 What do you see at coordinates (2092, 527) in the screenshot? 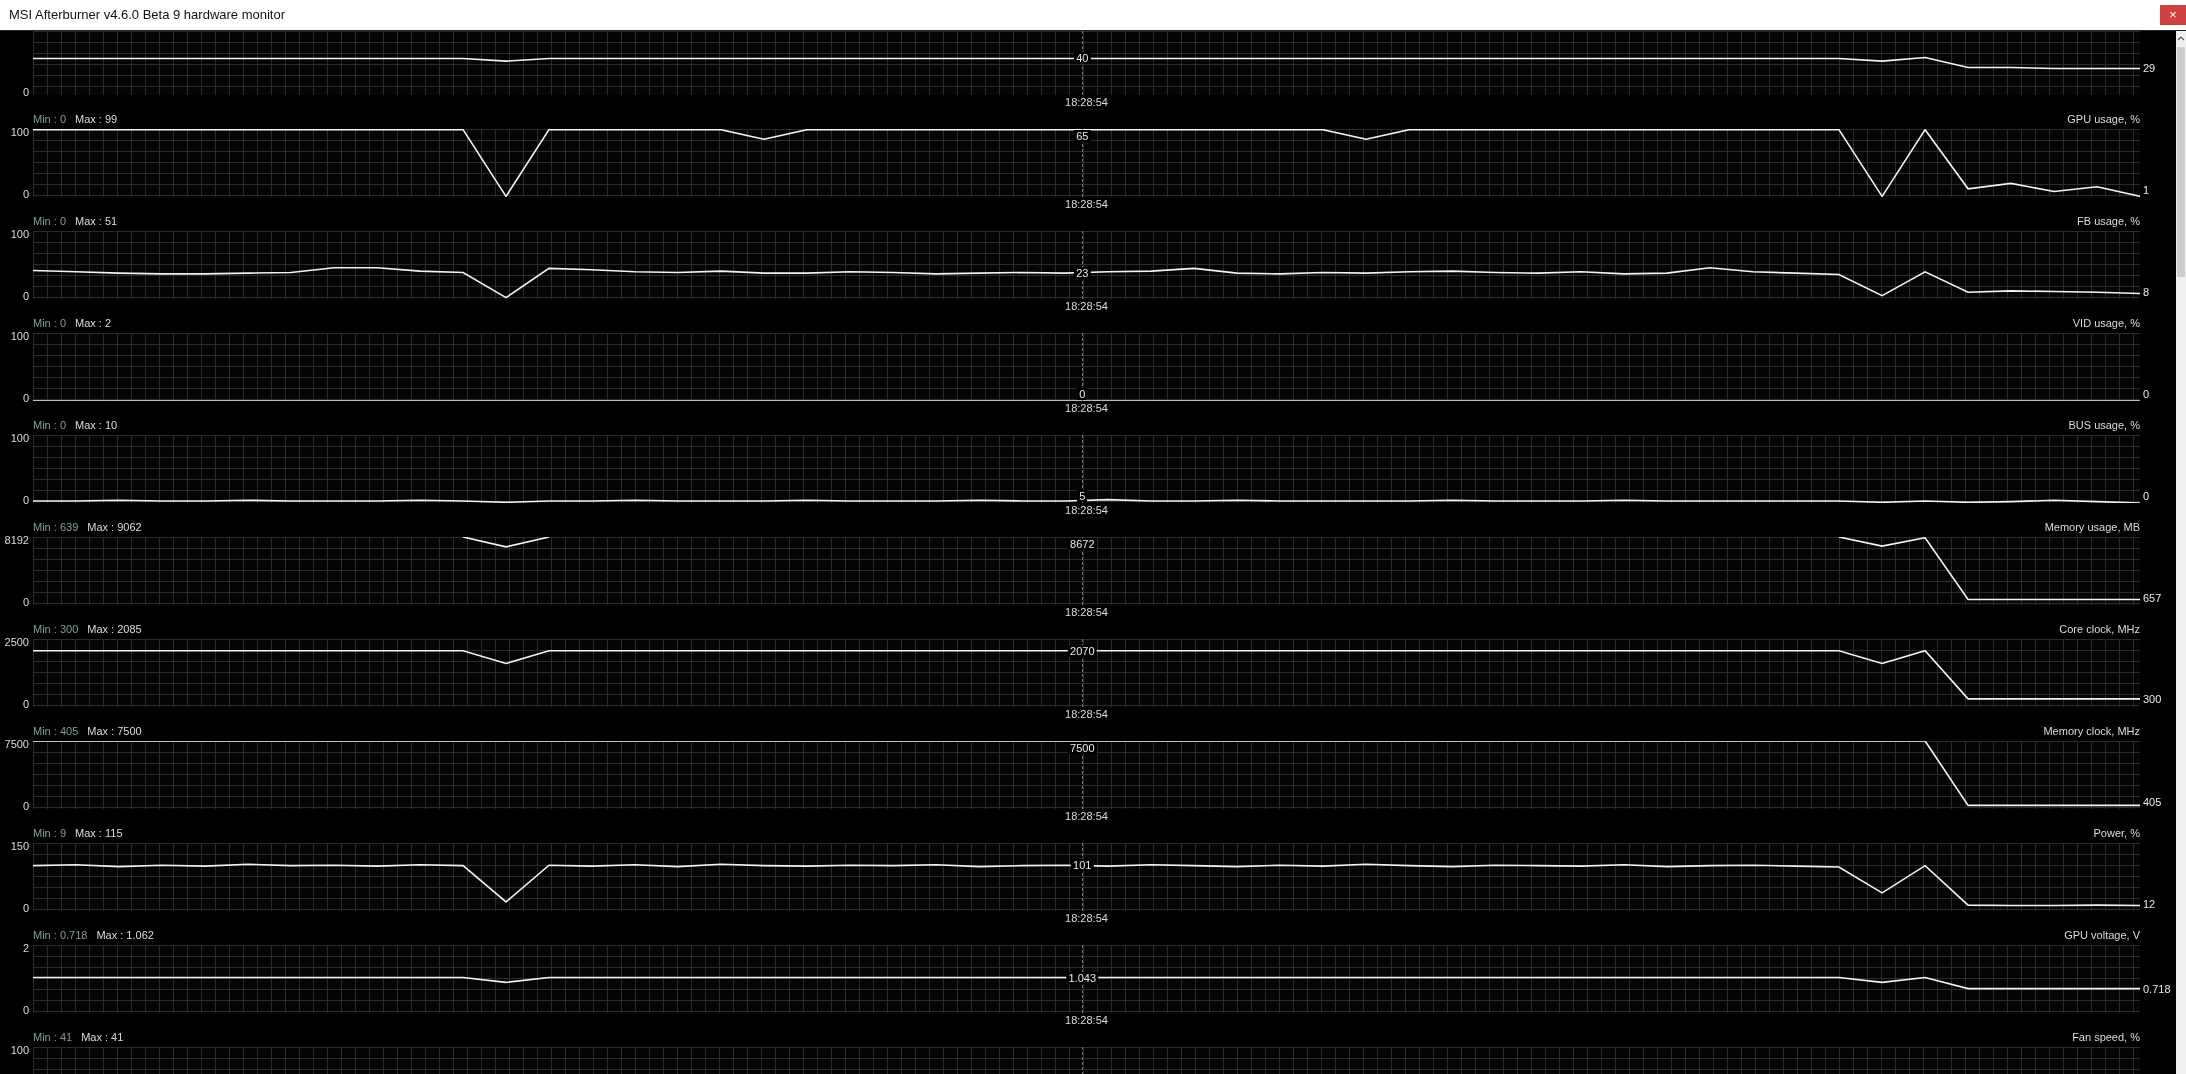
I see `graph-name: Memory usage, MB` at bounding box center [2092, 527].